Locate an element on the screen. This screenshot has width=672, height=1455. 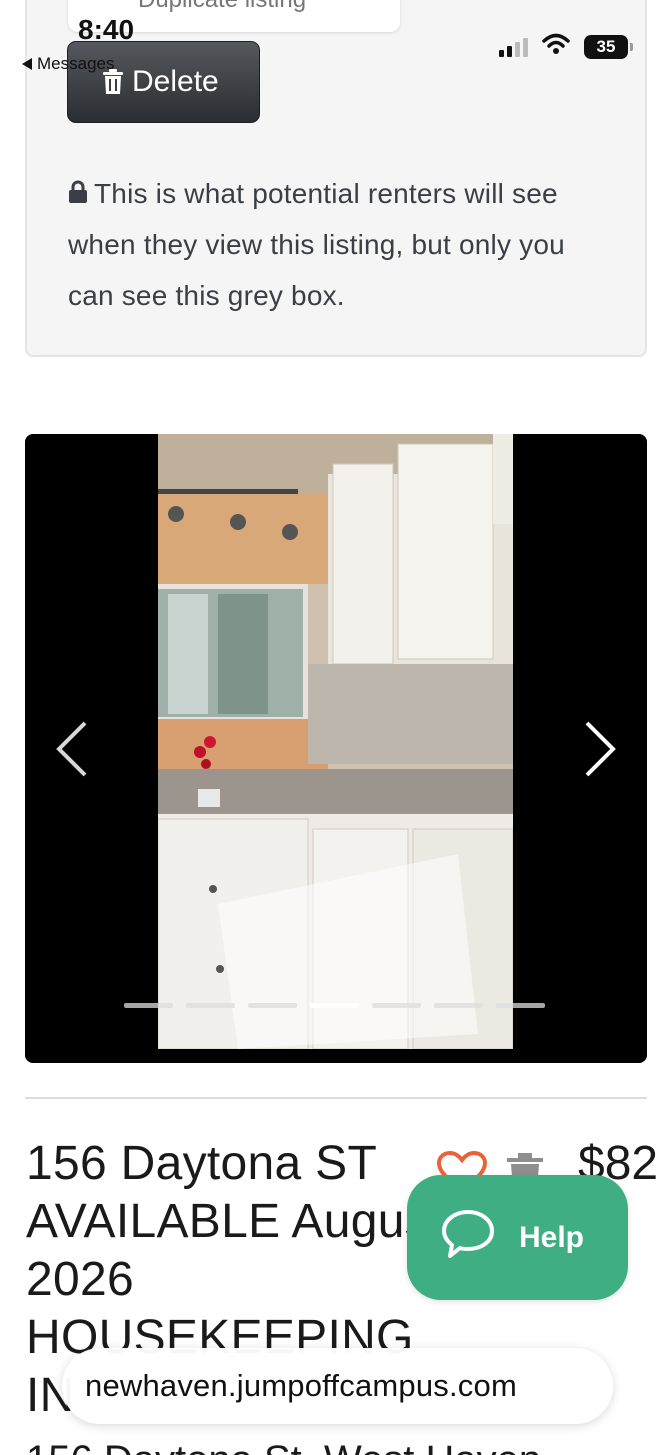
duplicate-listing-label: Duplicate listing is located at coordinates (222, 6).